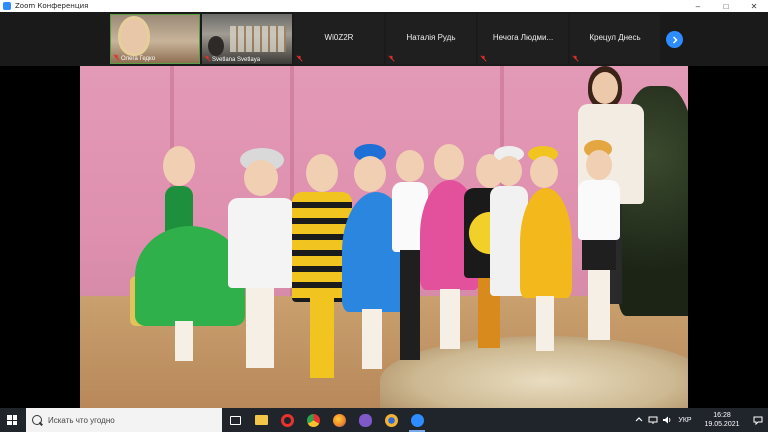 The width and height of the screenshot is (768, 432). I want to click on show-hidden-icons-button, so click(639, 420).